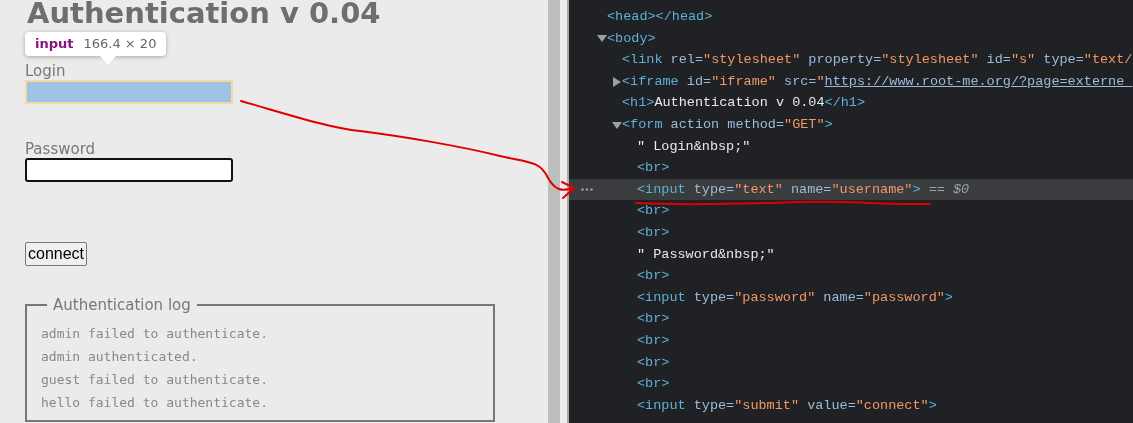  What do you see at coordinates (54, 43) in the screenshot?
I see `tooltip-tag: input` at bounding box center [54, 43].